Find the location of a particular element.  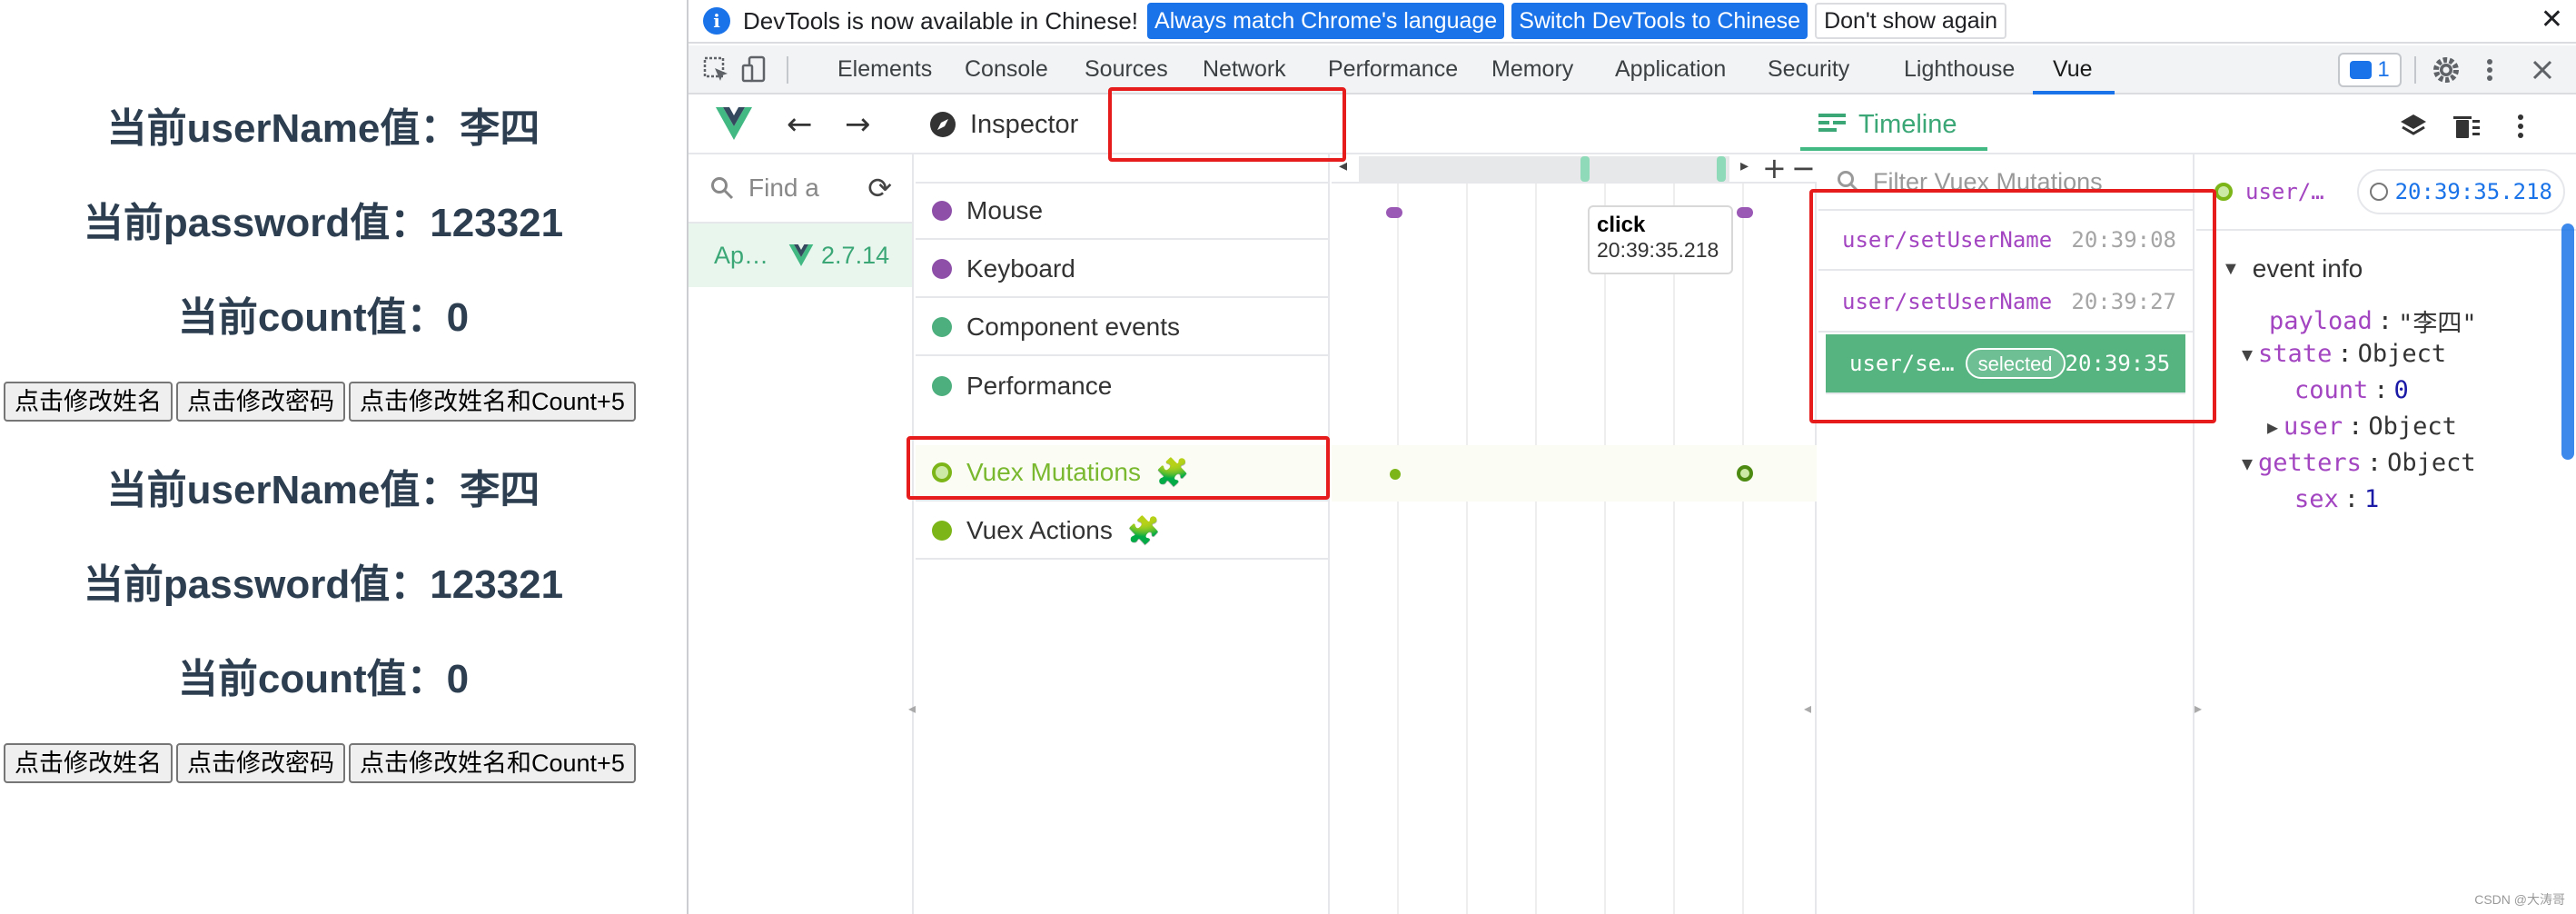

tab-vue: Vue is located at coordinates (2073, 69).